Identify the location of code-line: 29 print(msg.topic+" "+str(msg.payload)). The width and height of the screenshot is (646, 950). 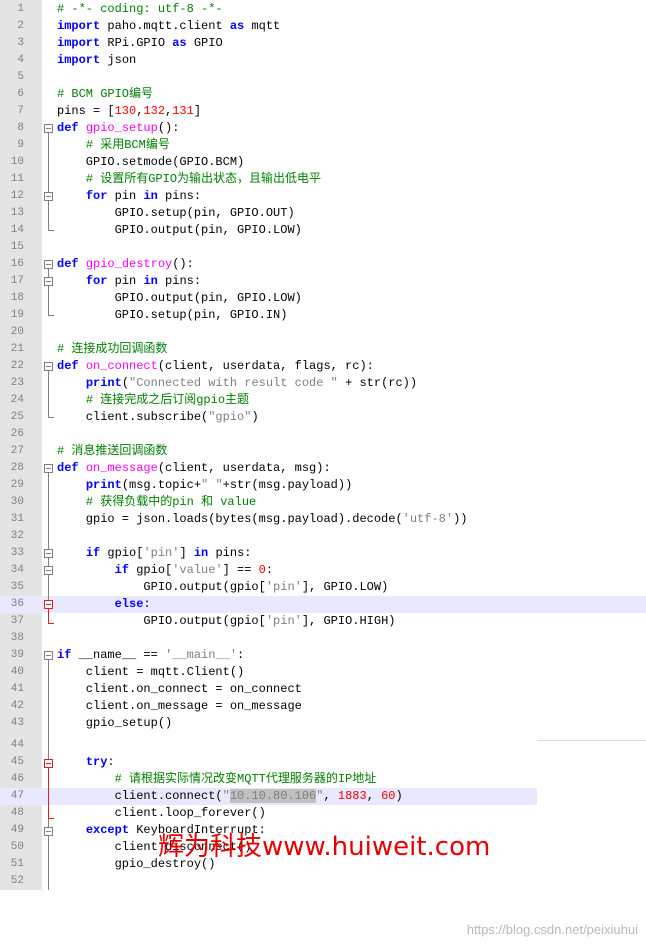
(323, 485).